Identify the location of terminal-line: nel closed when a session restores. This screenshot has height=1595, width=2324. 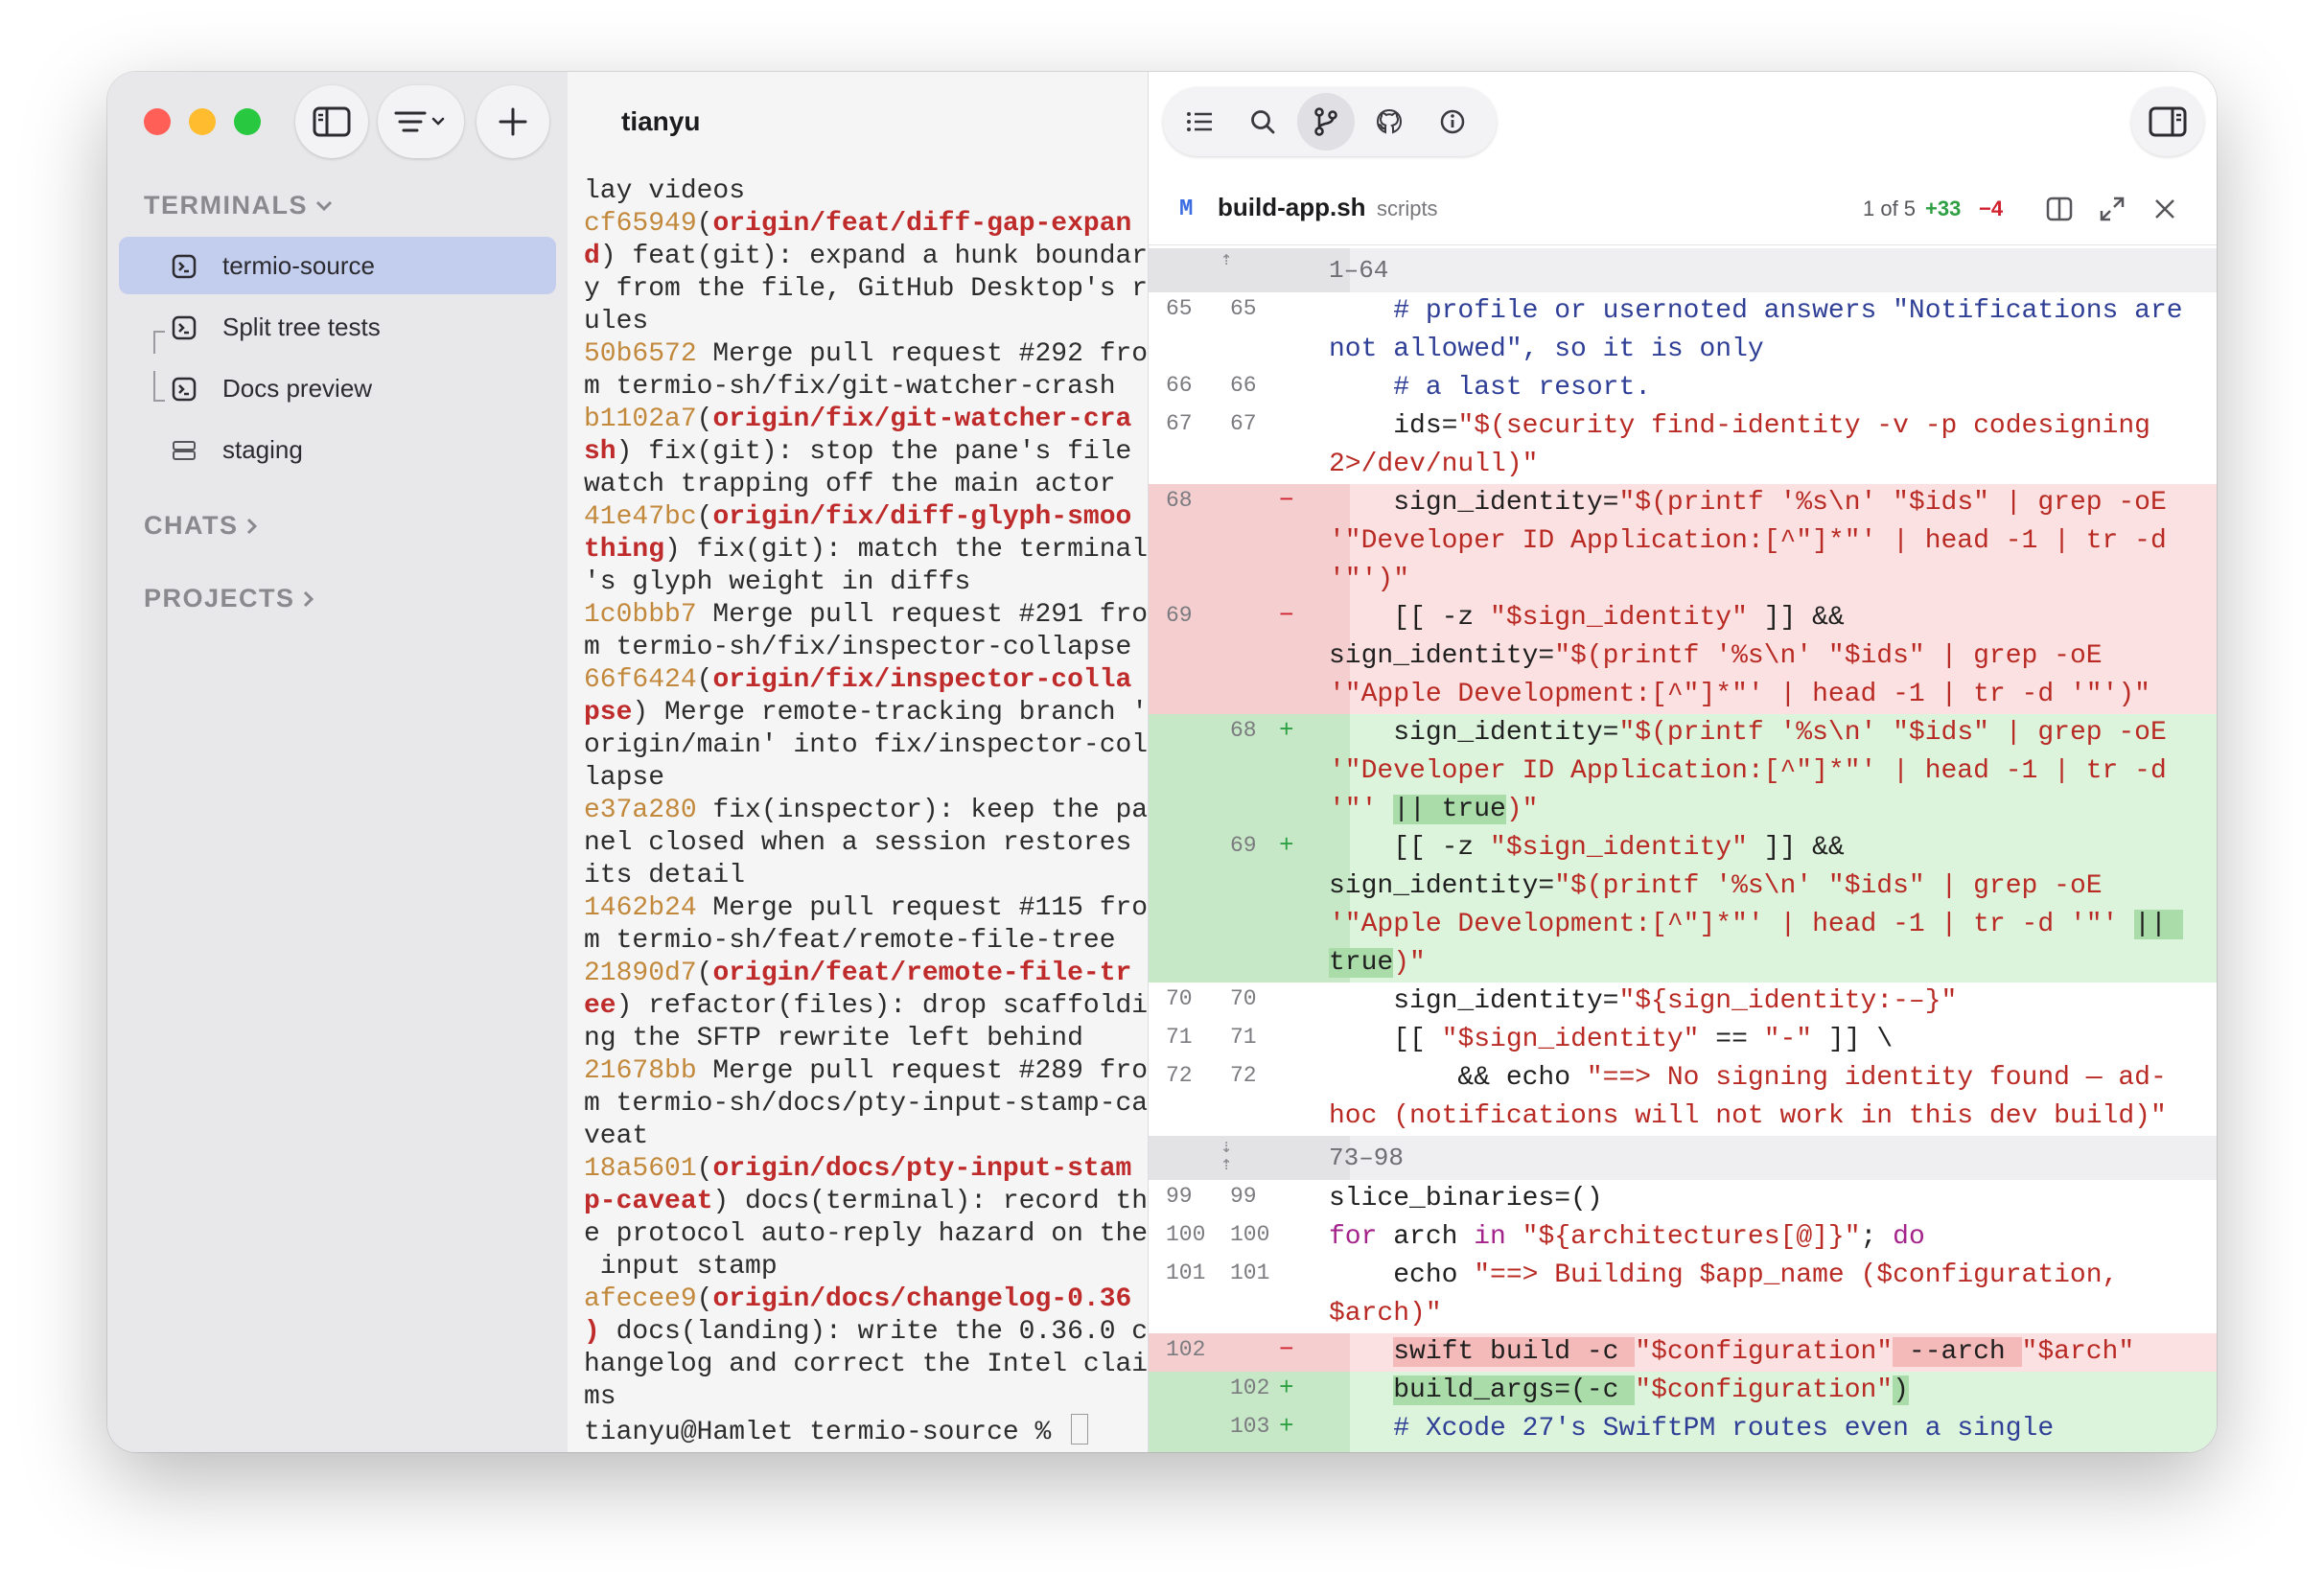
(867, 843).